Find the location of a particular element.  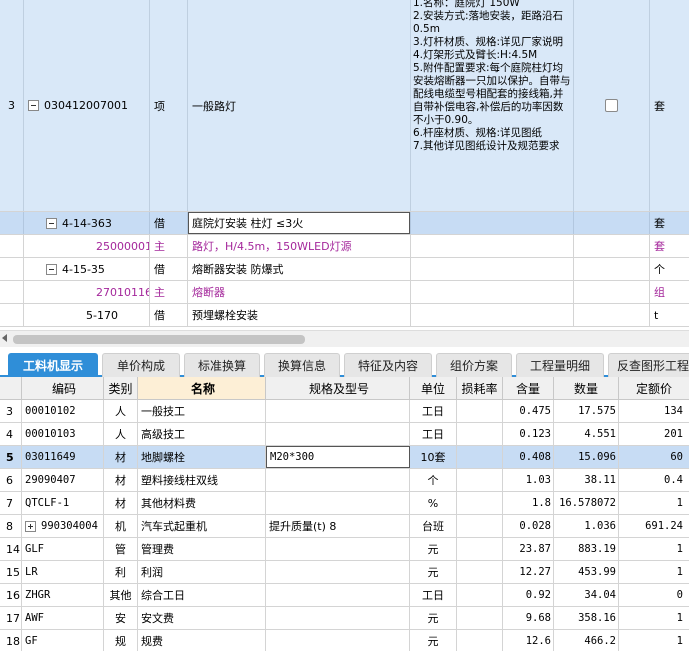

scroll-left-icon is located at coordinates (4, 338).